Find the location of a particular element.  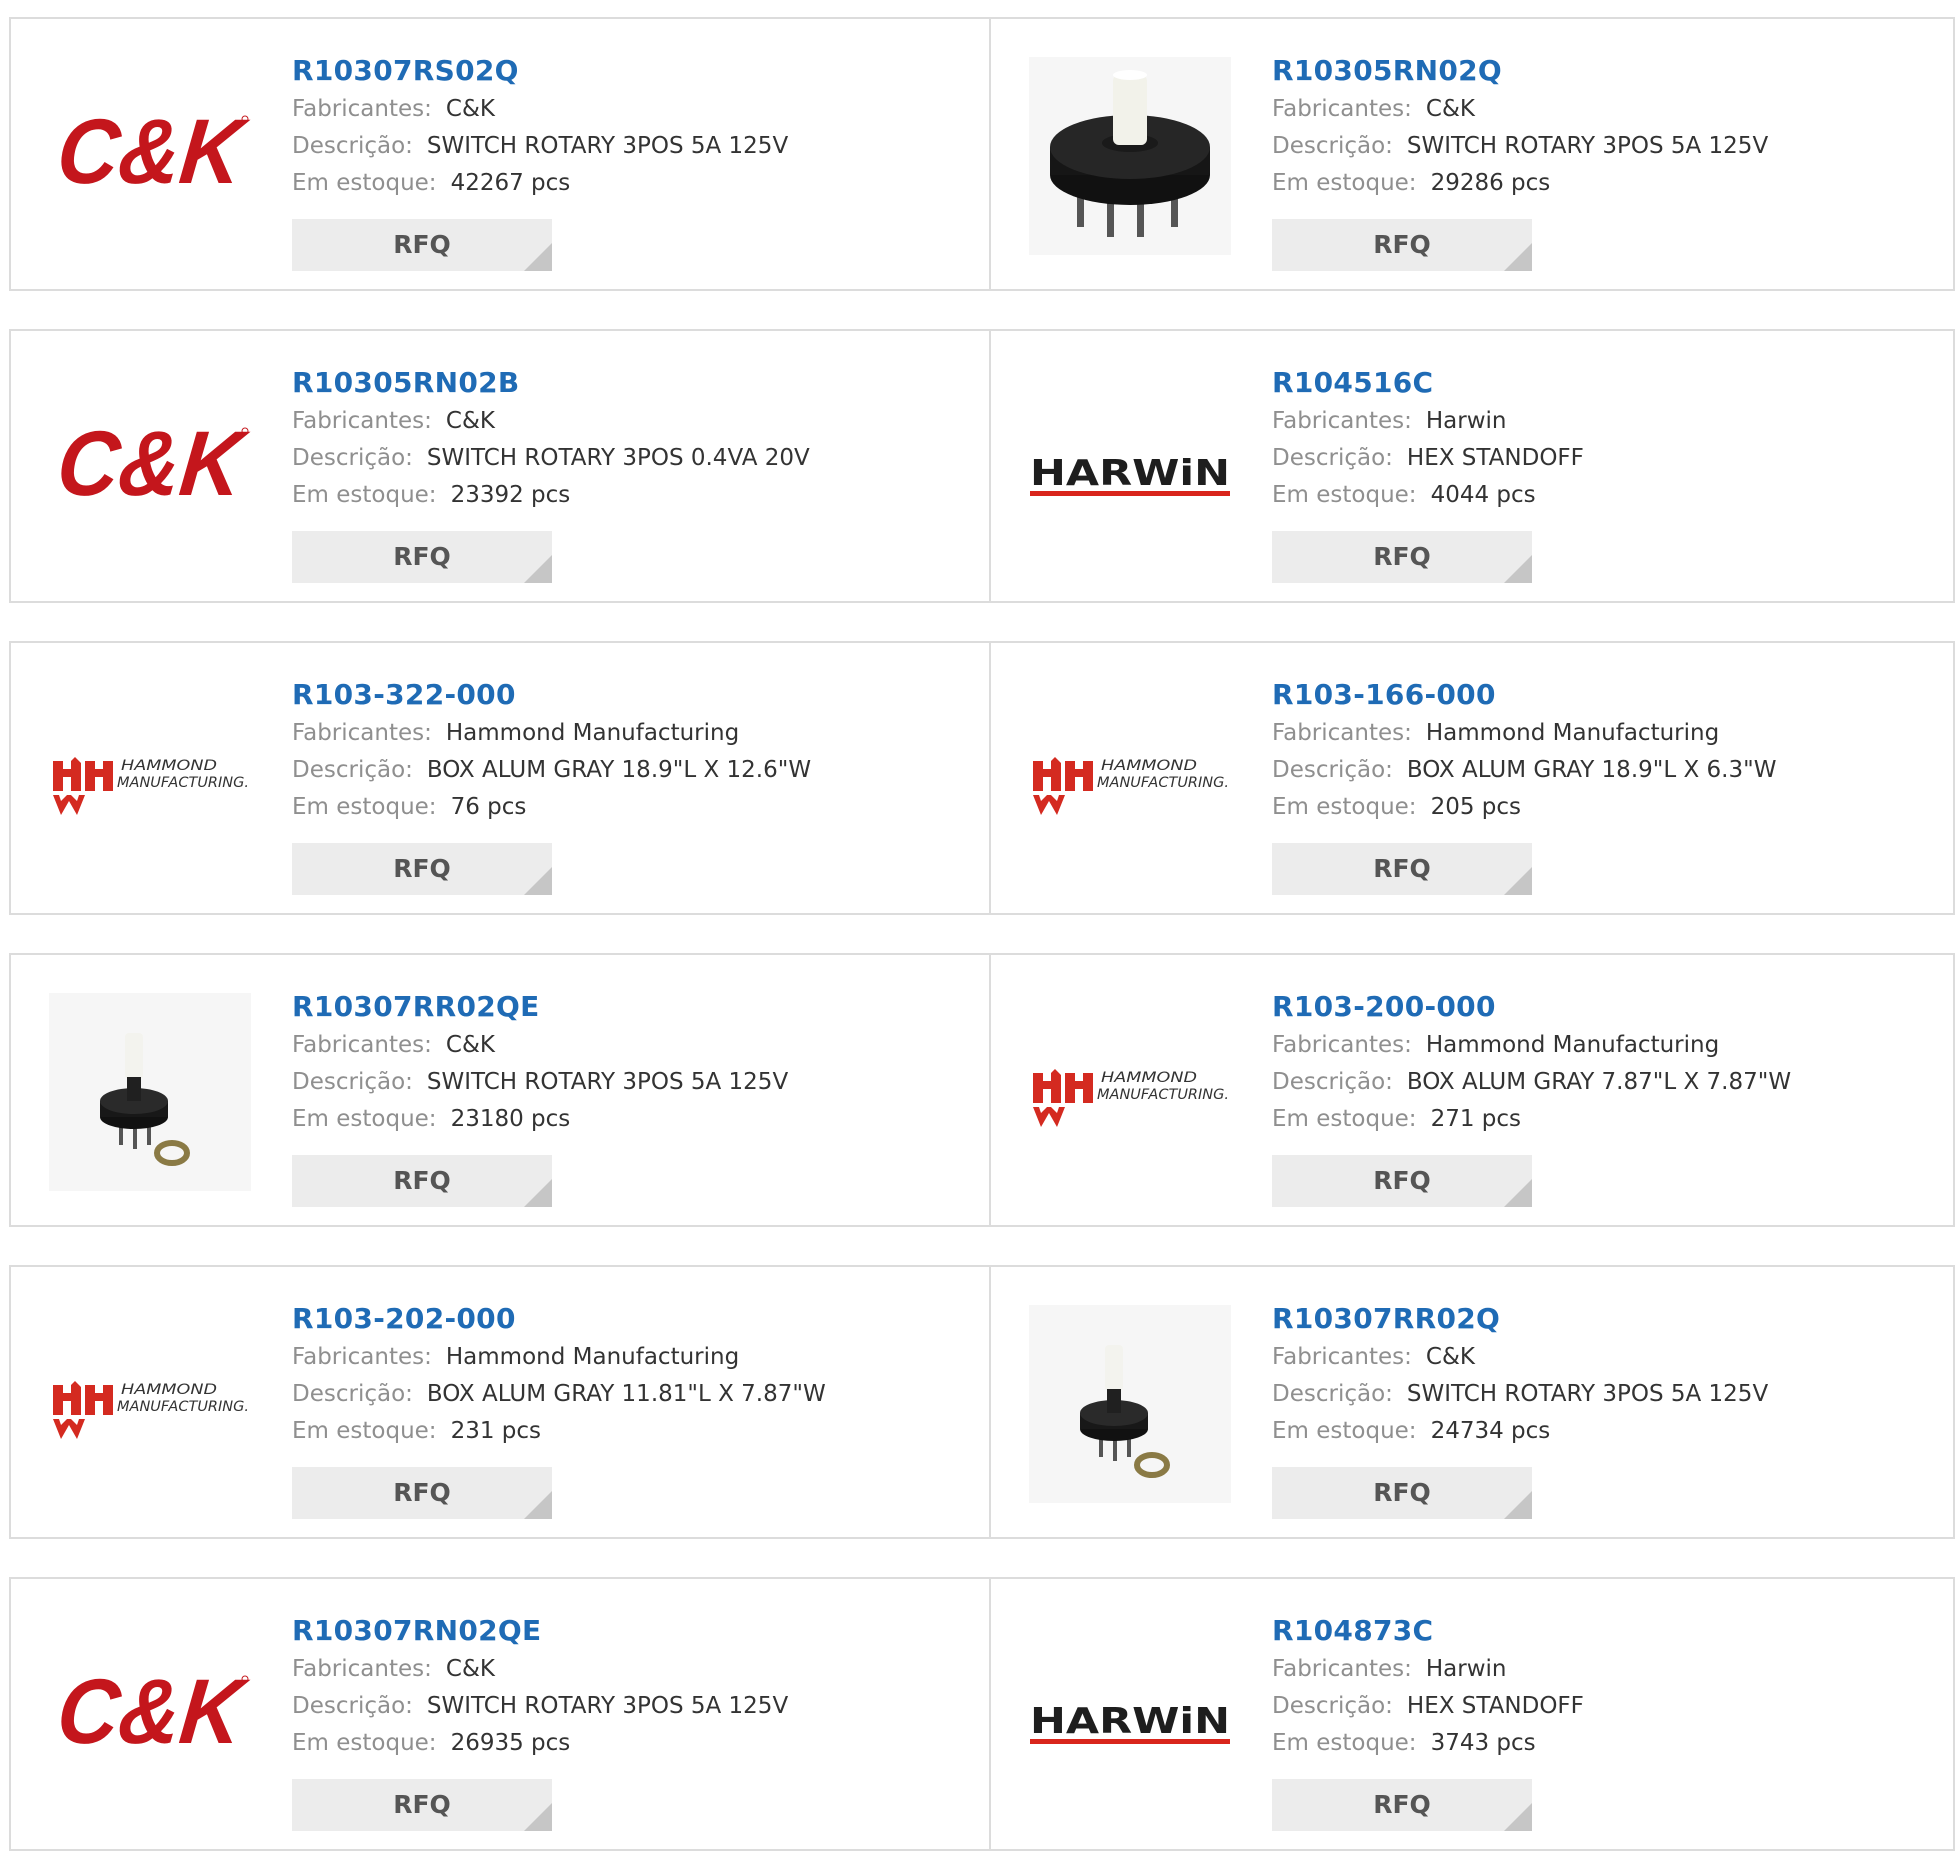

svg-text: HARWiN is located at coordinates (1130, 473).